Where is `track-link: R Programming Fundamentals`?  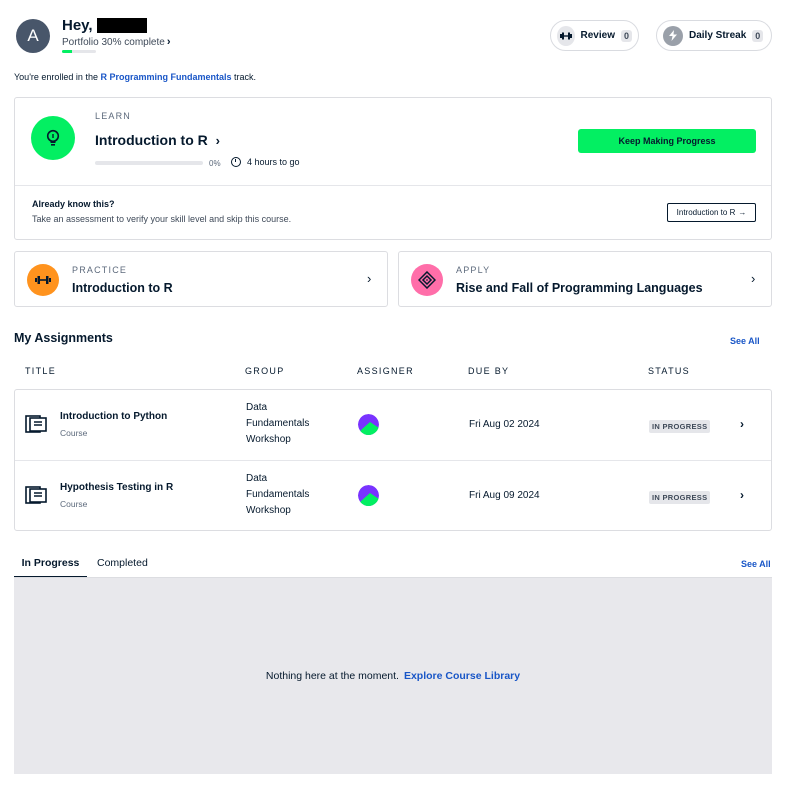 track-link: R Programming Fundamentals is located at coordinates (165, 77).